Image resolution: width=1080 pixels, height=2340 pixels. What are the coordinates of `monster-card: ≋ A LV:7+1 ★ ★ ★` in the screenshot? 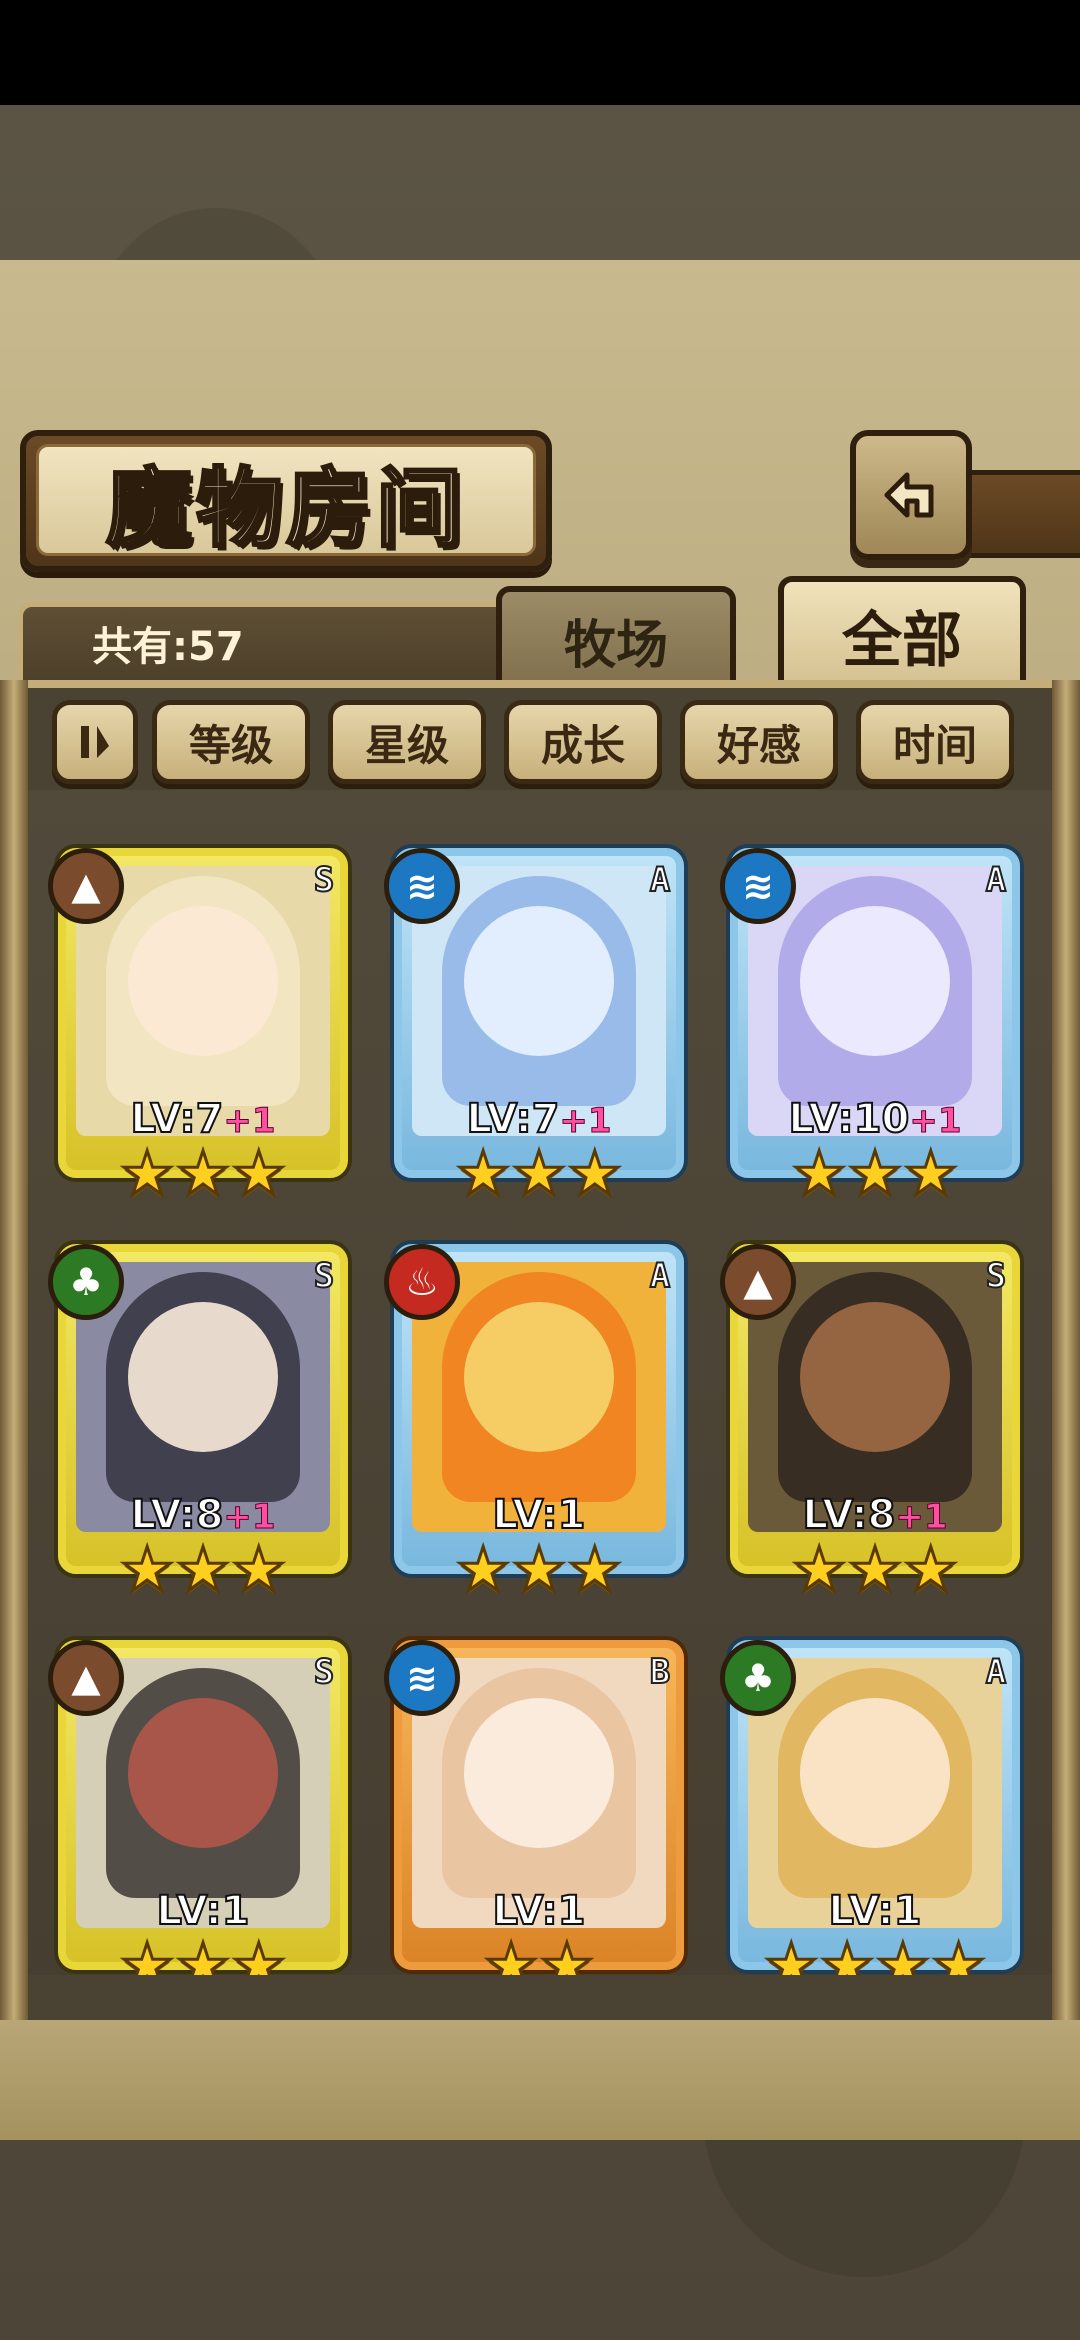 It's located at (539, 1028).